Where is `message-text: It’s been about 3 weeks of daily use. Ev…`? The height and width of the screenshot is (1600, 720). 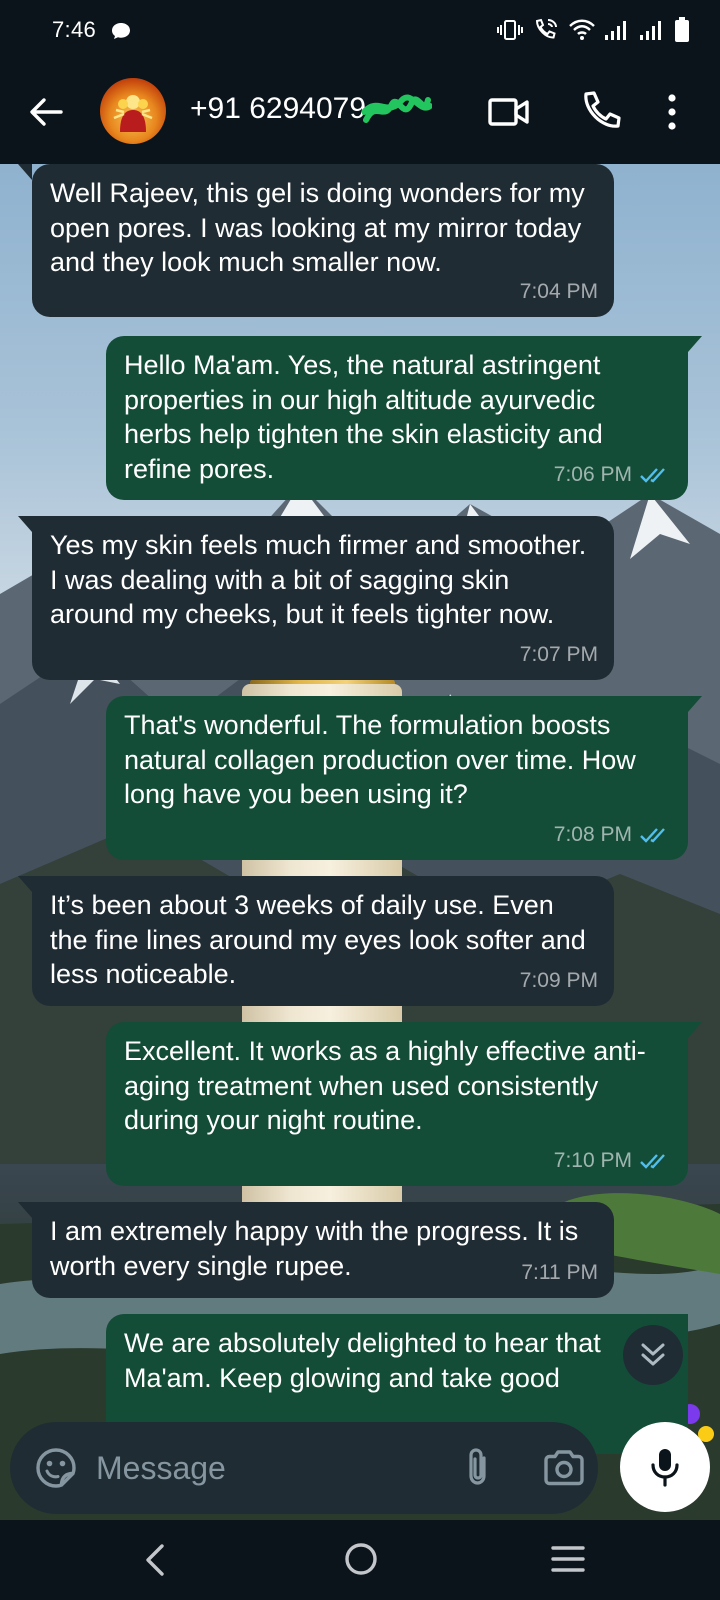 message-text: It’s been about 3 weeks of daily use. Ev… is located at coordinates (318, 939).